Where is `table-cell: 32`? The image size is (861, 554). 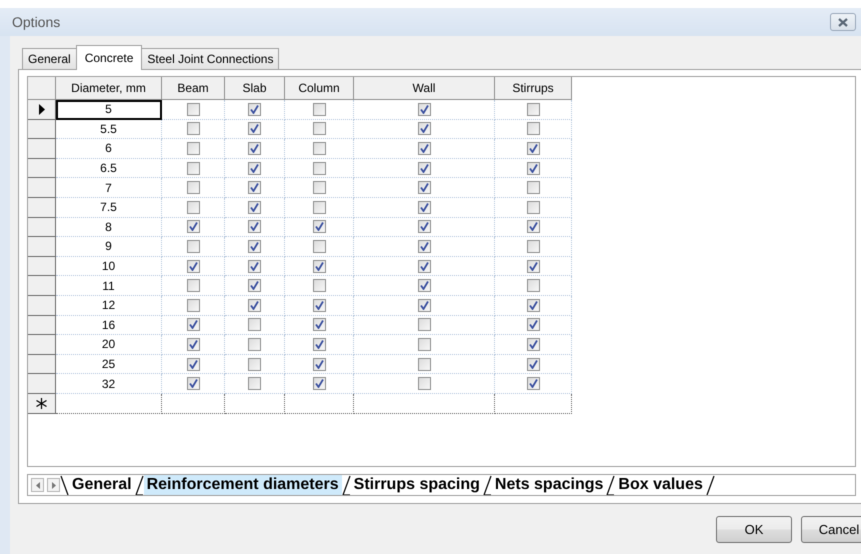
table-cell: 32 is located at coordinates (109, 384).